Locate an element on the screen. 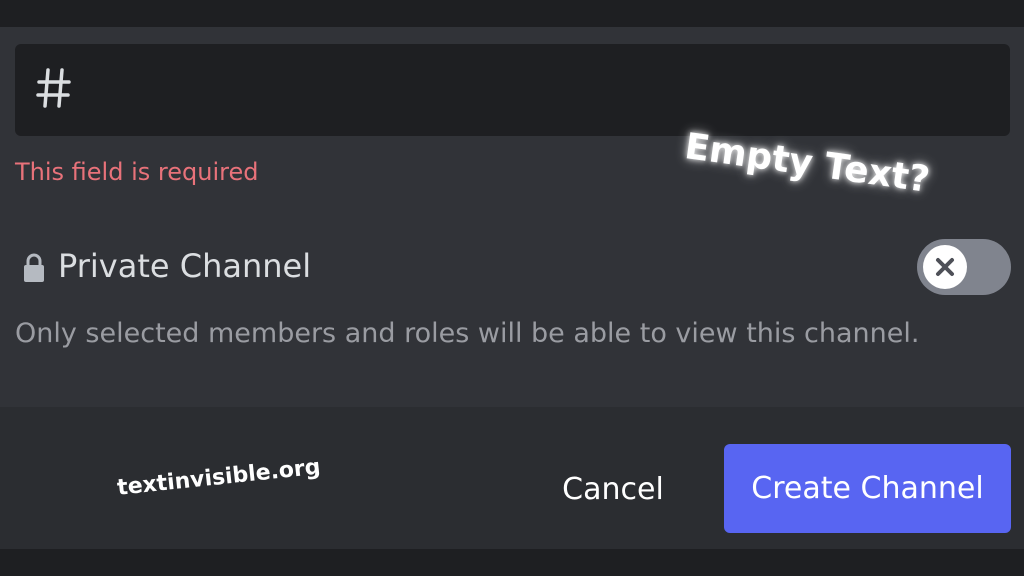  create-channel-button: Create Channel is located at coordinates (867, 488).